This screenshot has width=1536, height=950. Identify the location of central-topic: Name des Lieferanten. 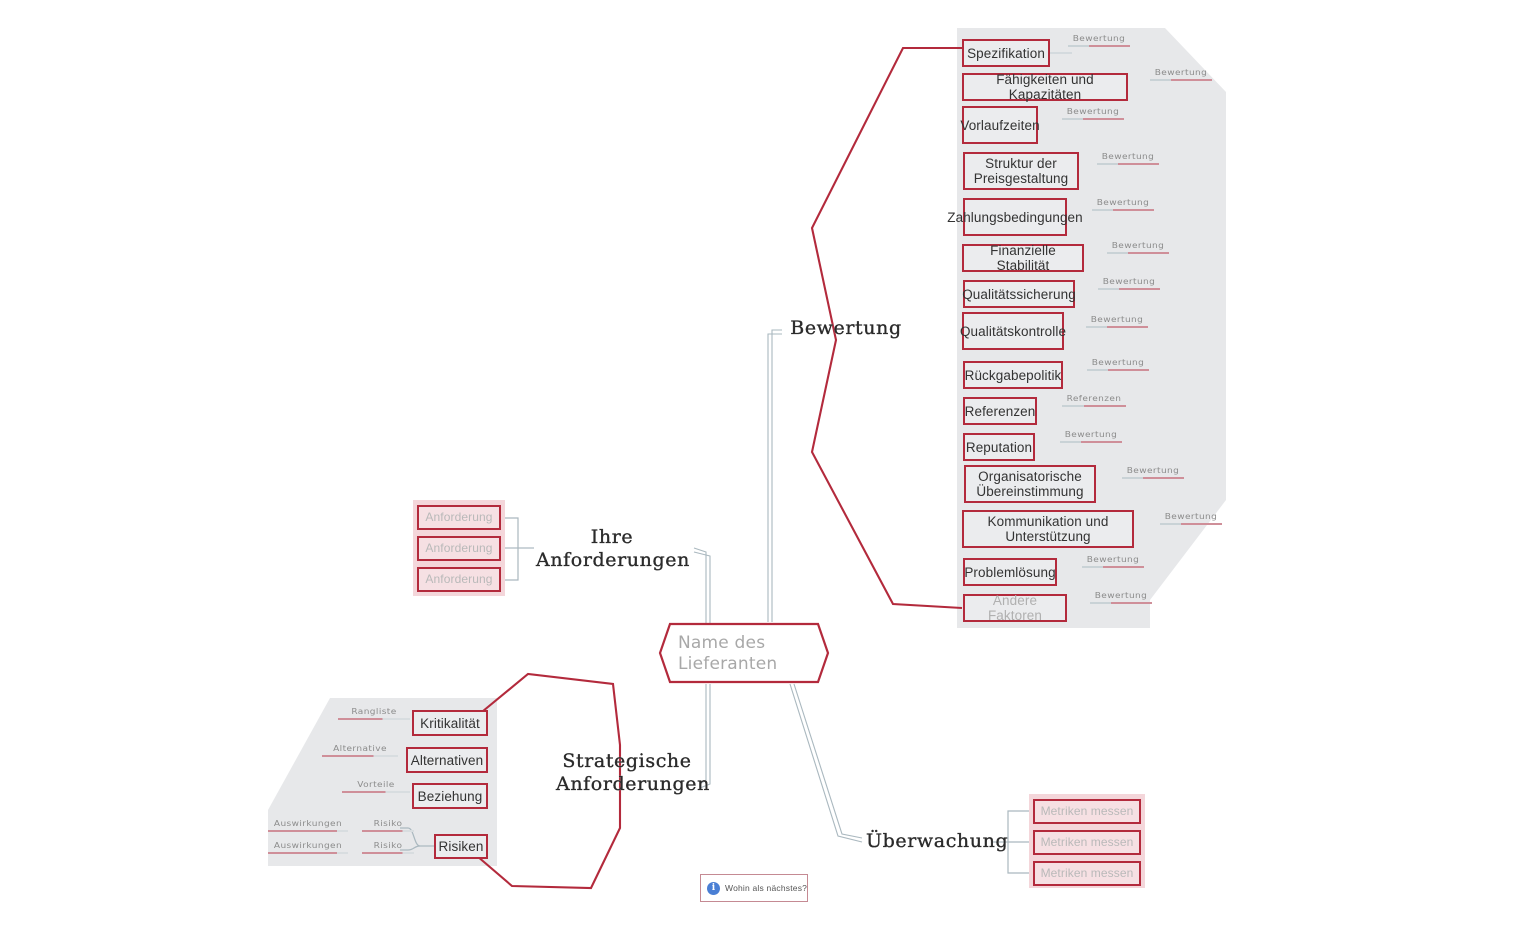
(744, 653).